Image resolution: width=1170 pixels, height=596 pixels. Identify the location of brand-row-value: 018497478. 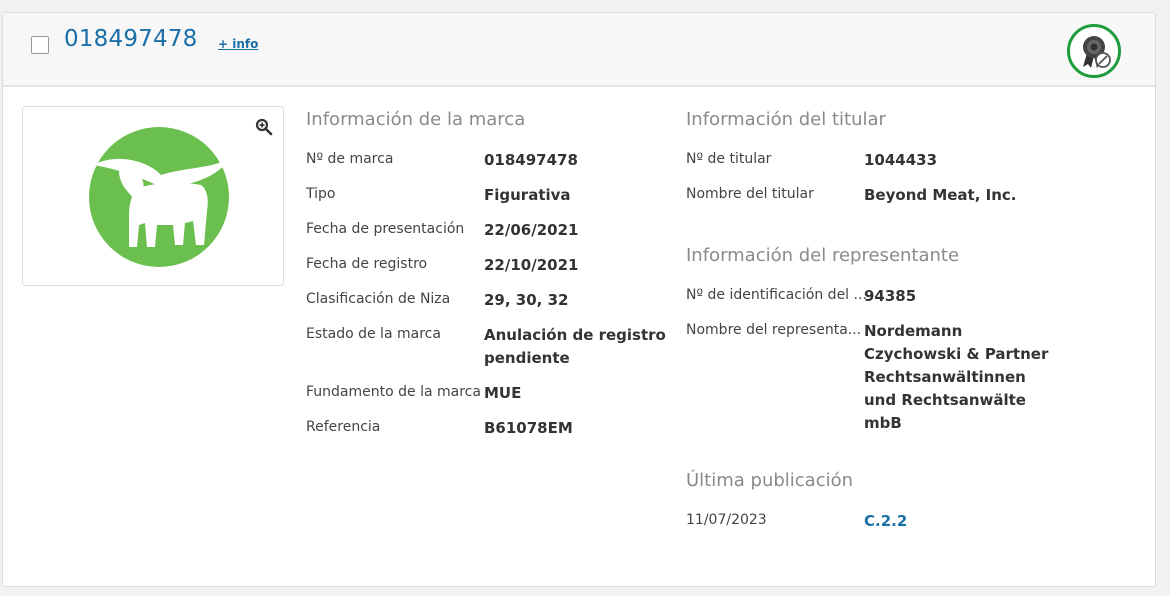
(531, 160).